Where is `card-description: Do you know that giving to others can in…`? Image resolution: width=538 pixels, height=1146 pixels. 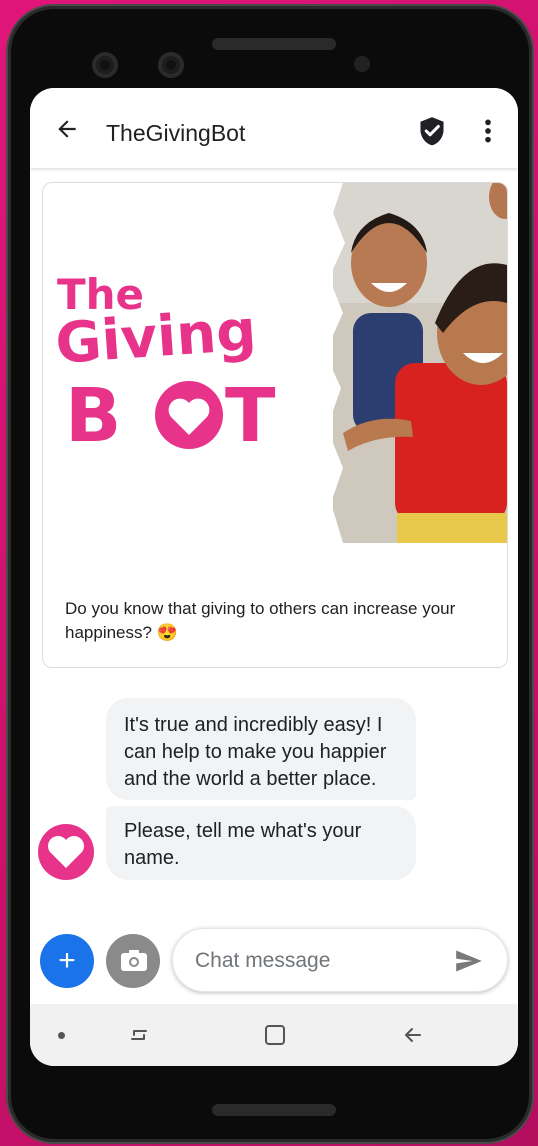 card-description: Do you know that giving to others can in… is located at coordinates (260, 620).